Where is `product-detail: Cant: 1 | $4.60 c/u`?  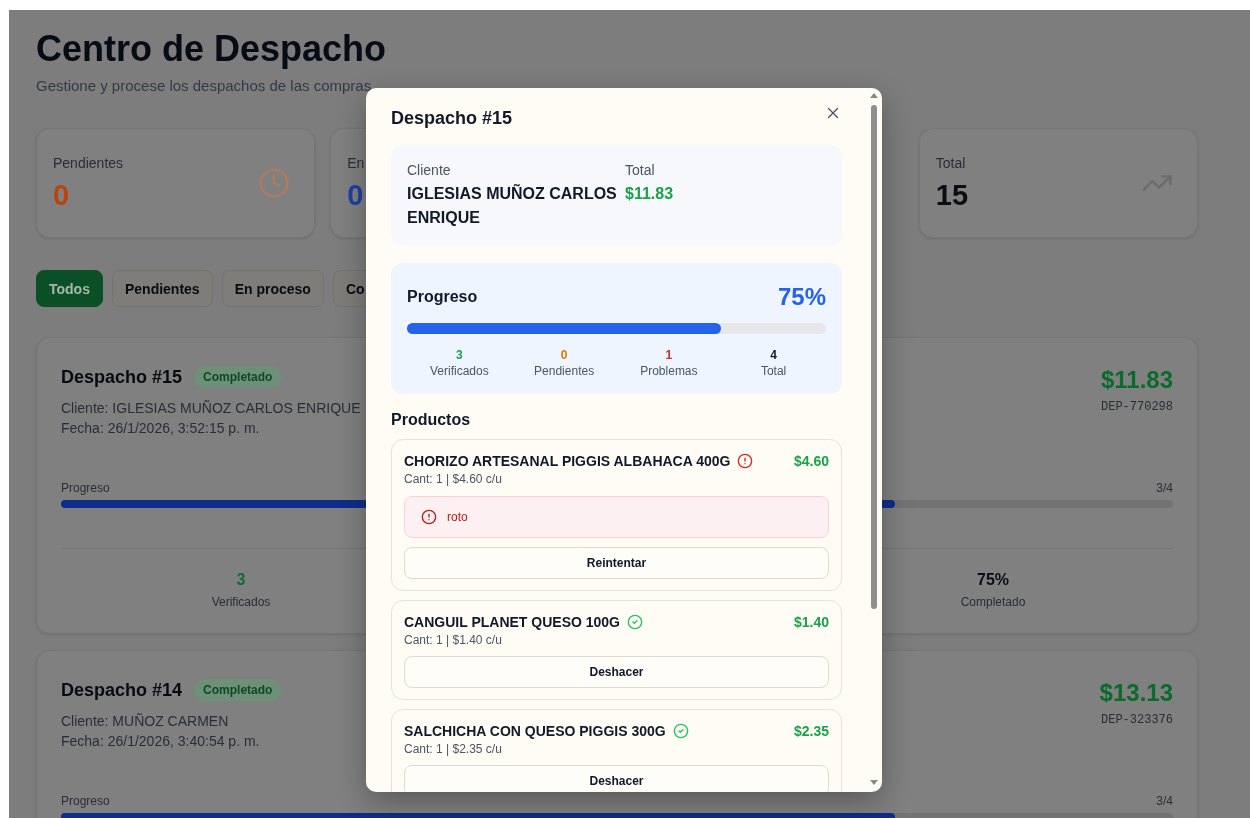
product-detail: Cant: 1 | $4.60 c/u is located at coordinates (453, 479).